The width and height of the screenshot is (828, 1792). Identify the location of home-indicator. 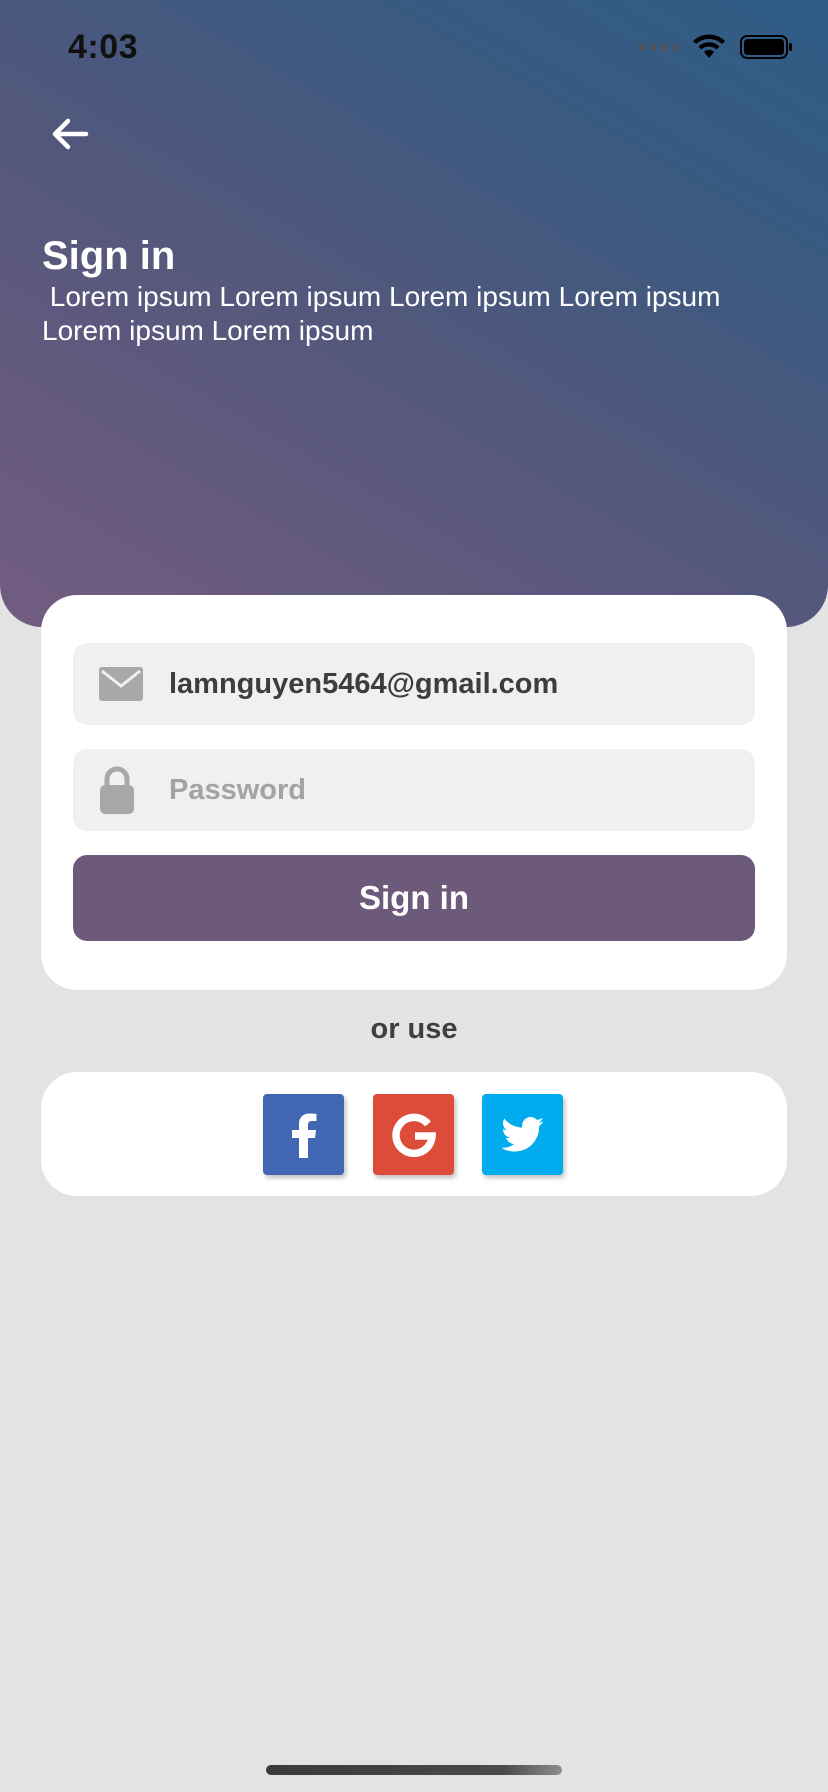
(414, 1770).